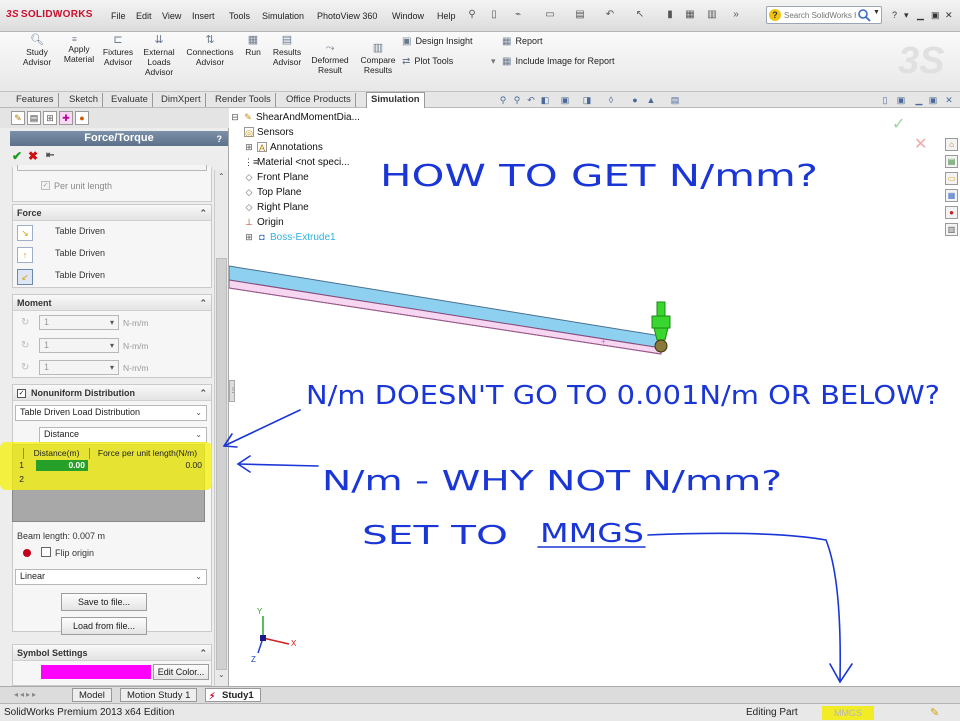 This screenshot has height=721, width=960. I want to click on bottom-tab-bar: ◂◂▸▸ Model Motion Study 1 ⚡︎ Study1, so click(480, 694).